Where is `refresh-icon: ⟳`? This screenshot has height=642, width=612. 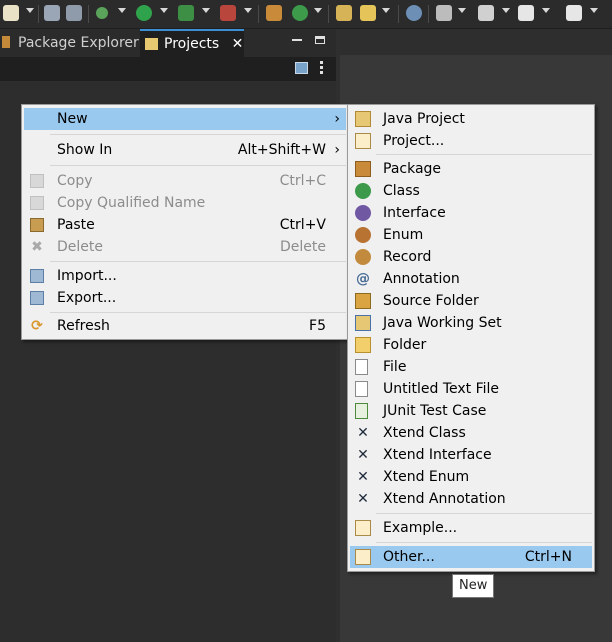 refresh-icon: ⟳ is located at coordinates (37, 326).